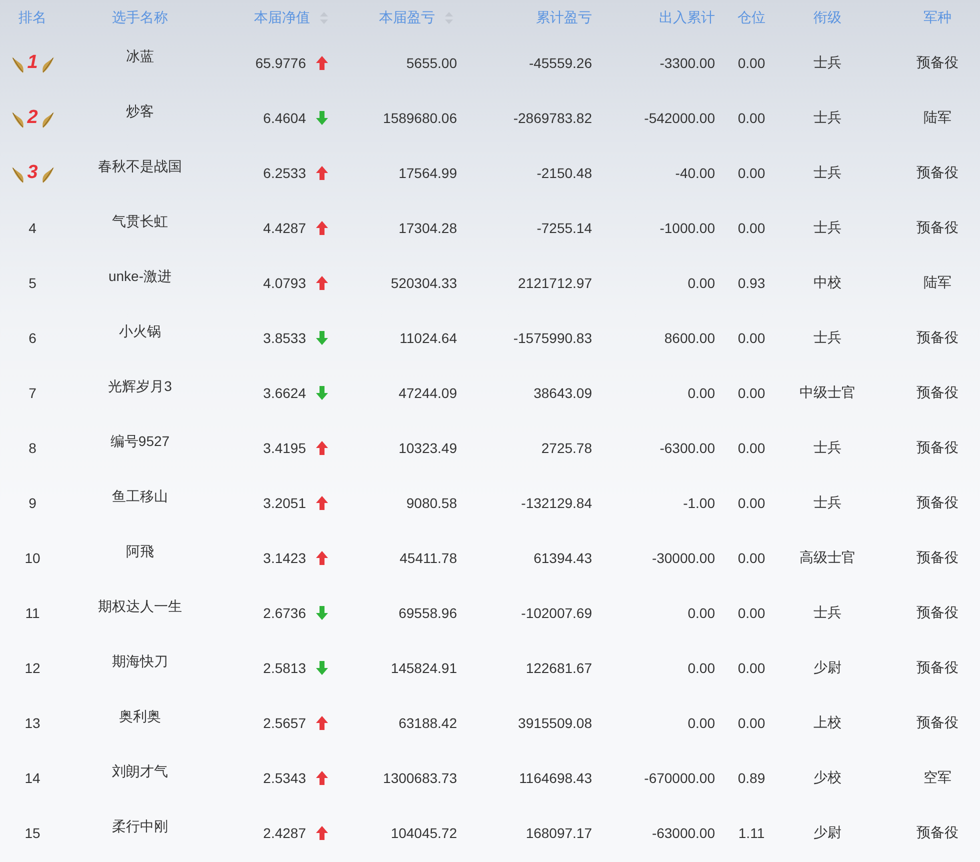 The height and width of the screenshot is (862, 980). I want to click on session-profit: 47244.09, so click(427, 392).